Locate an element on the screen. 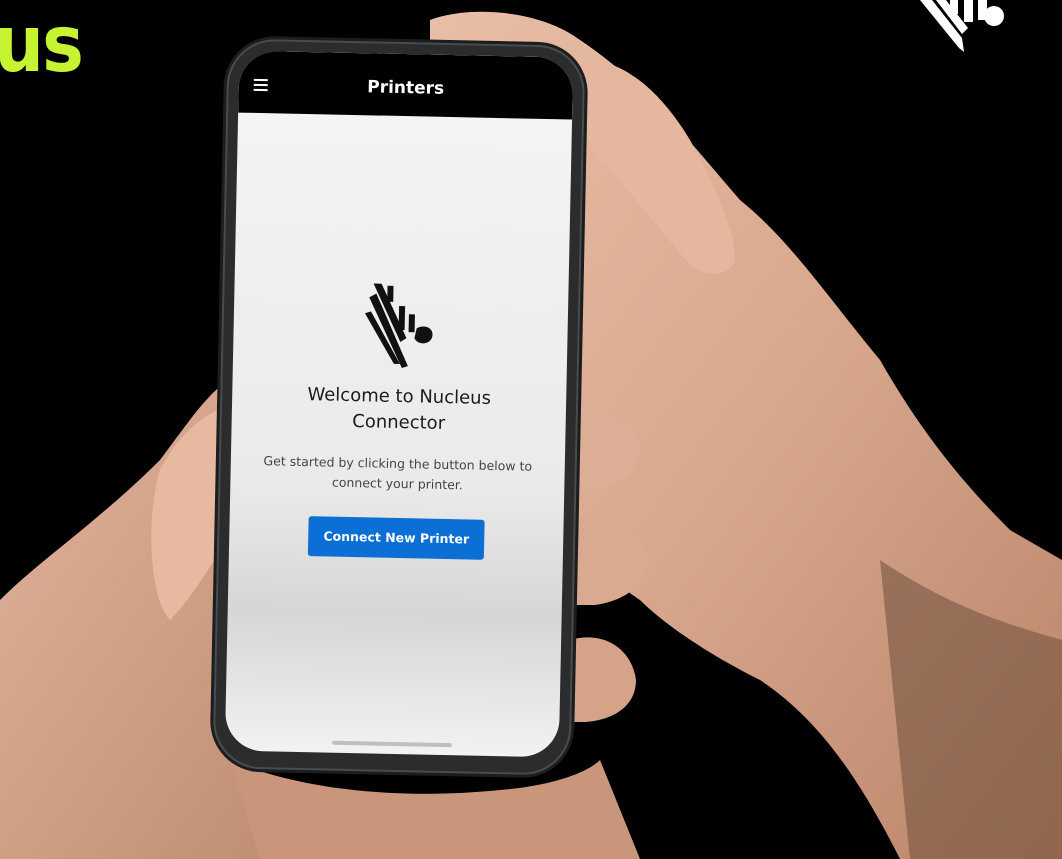 The image size is (1062, 859). home-indicator is located at coordinates (391, 744).